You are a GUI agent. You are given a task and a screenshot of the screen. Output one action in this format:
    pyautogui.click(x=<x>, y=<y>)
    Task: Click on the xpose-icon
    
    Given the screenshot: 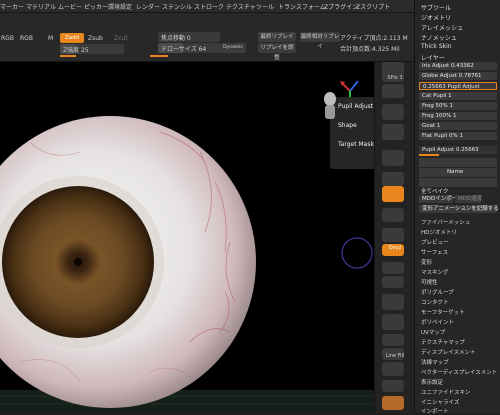 What is the action you would take?
    pyautogui.click(x=393, y=215)
    